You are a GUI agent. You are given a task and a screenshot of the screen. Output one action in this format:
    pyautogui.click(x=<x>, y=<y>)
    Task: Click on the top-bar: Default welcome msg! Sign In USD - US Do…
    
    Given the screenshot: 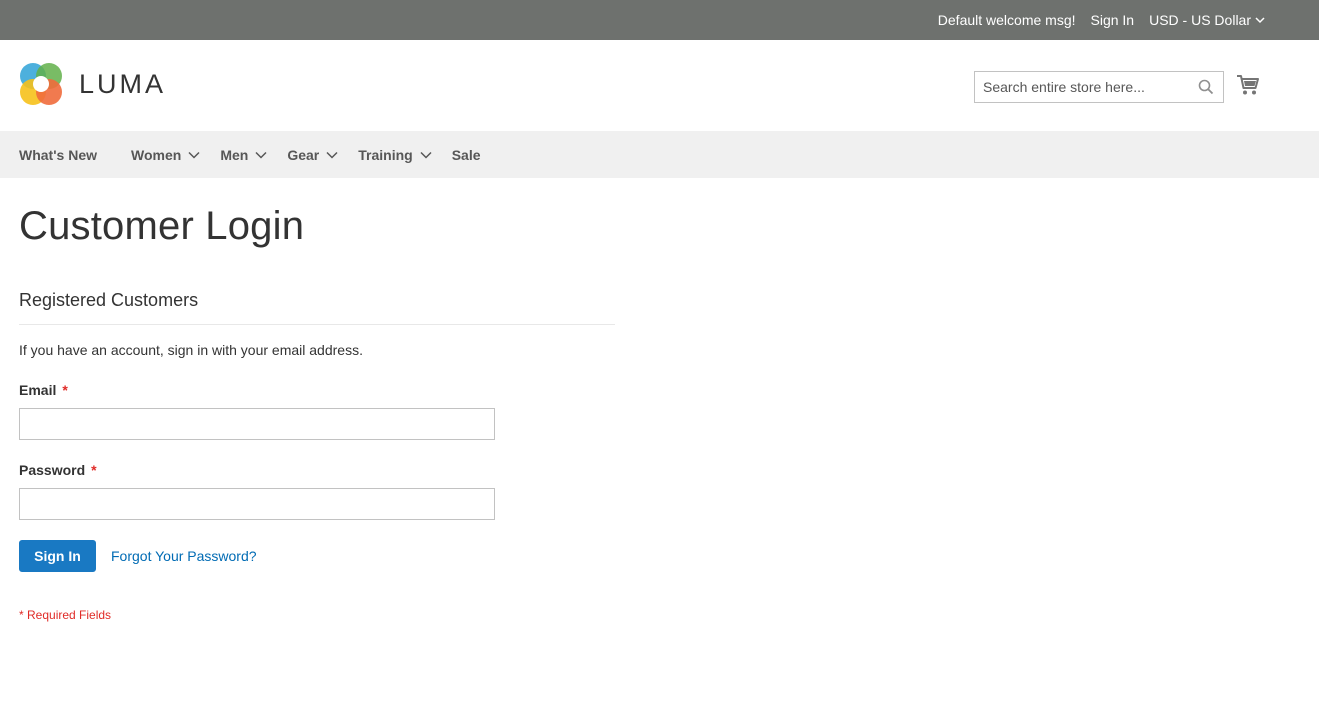 What is the action you would take?
    pyautogui.click(x=659, y=20)
    